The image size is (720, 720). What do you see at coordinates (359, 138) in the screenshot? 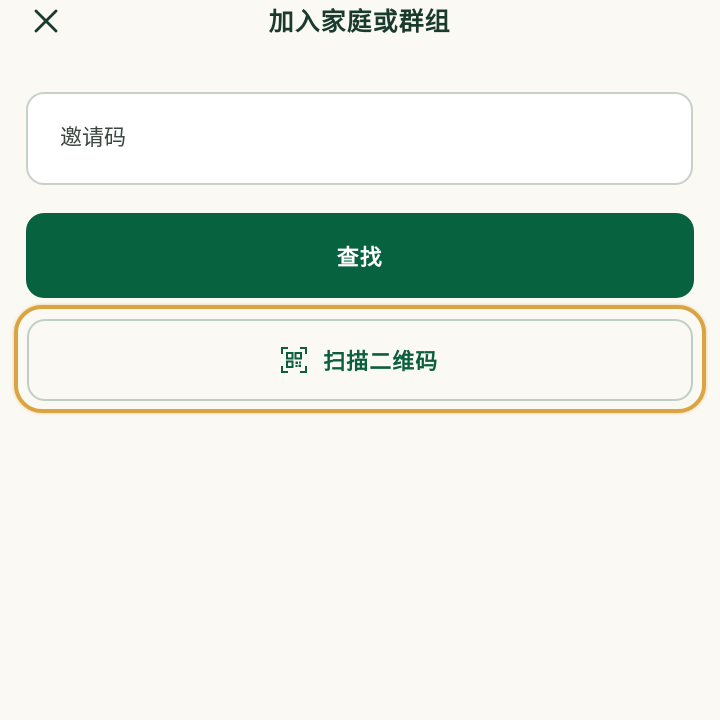
I see `invite-code-input` at bounding box center [359, 138].